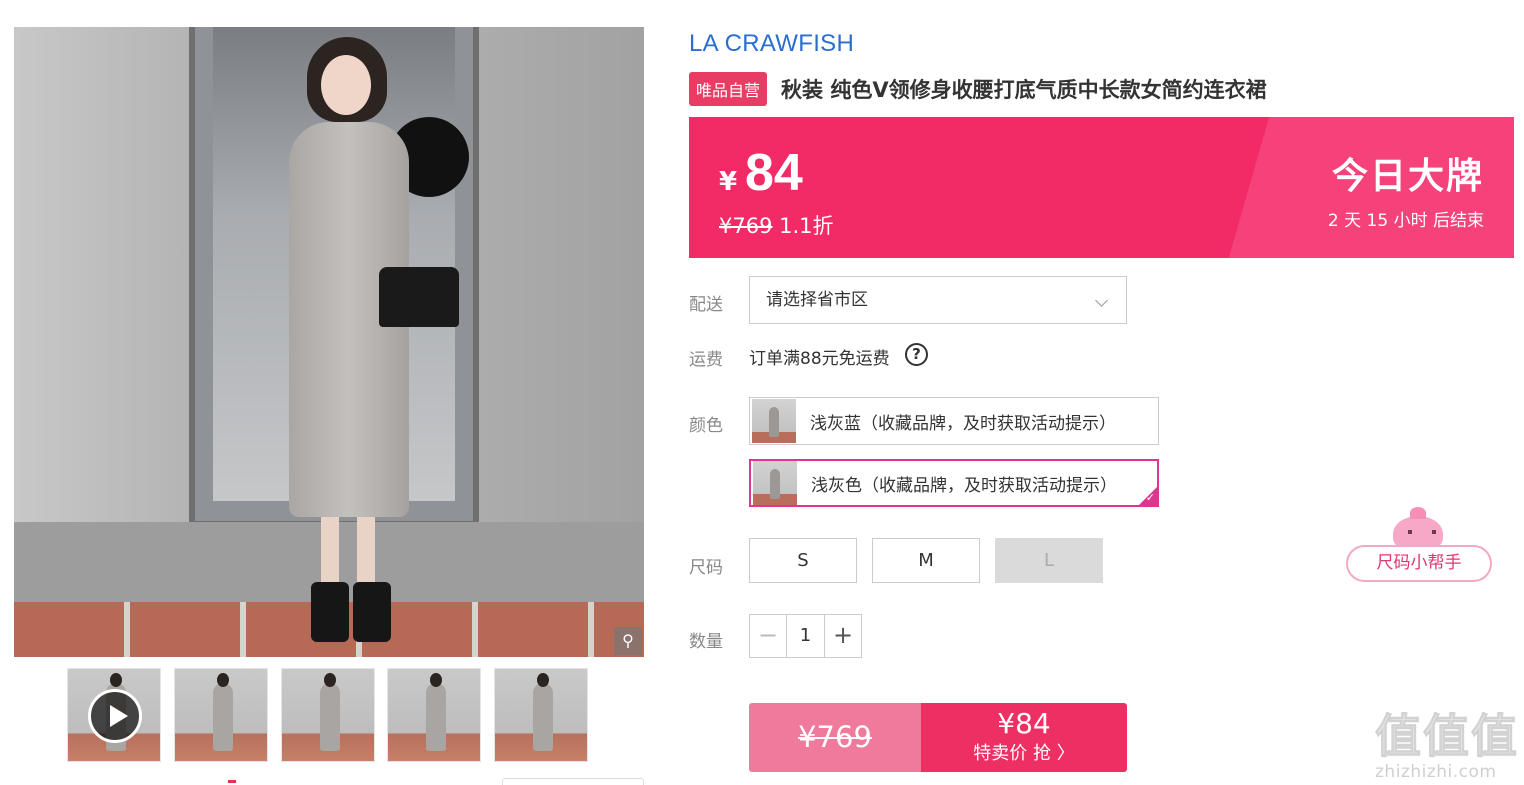  I want to click on buy-label: 特卖价 抢 〉, so click(1024, 753).